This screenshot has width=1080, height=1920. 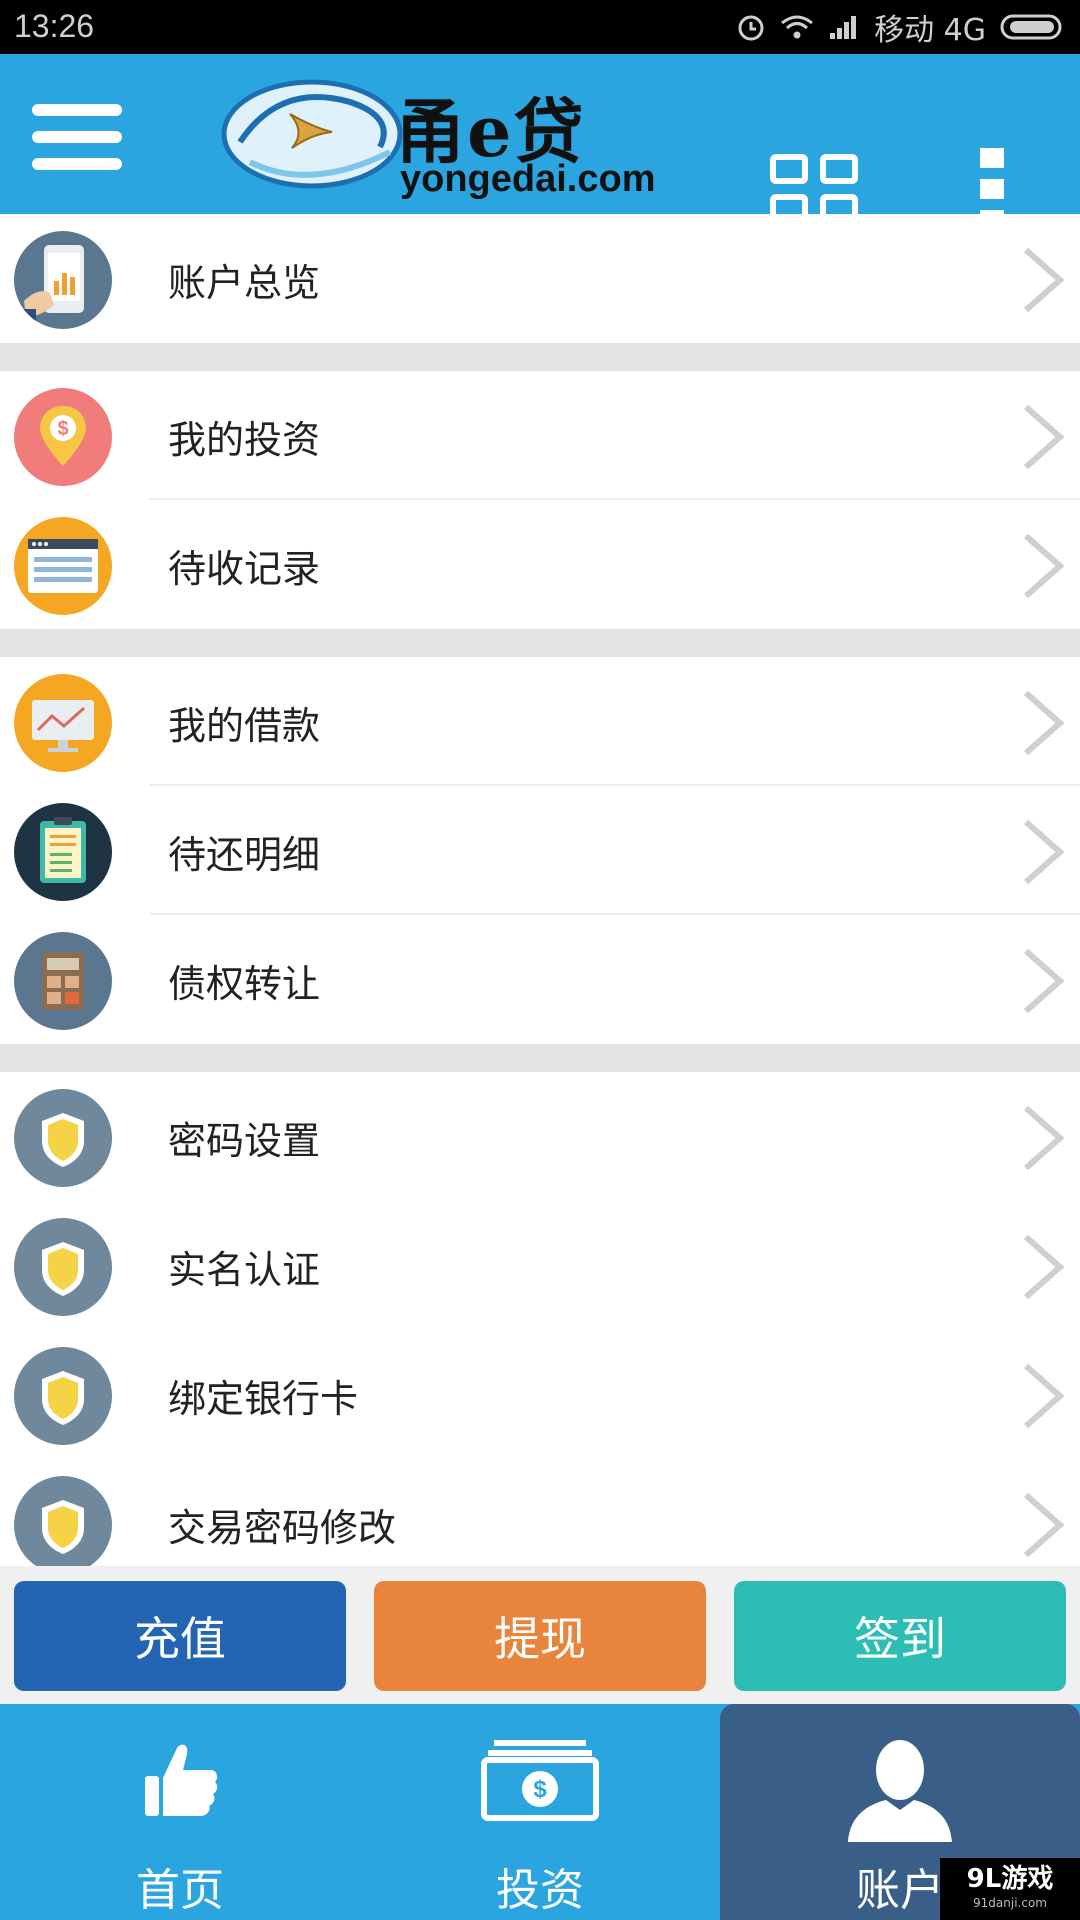 I want to click on app-header: 甬e贷 yongedai.com, so click(x=540, y=142).